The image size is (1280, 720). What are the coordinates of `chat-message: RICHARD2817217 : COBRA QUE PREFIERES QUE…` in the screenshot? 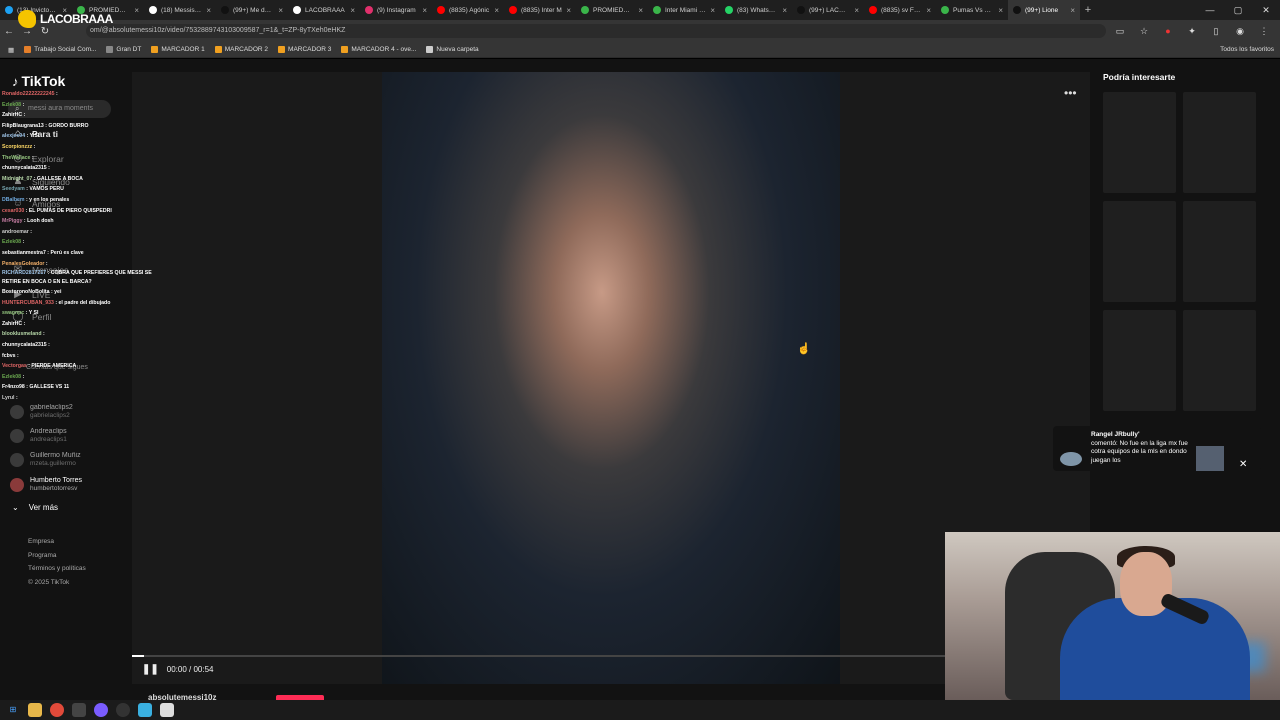 It's located at (81, 278).